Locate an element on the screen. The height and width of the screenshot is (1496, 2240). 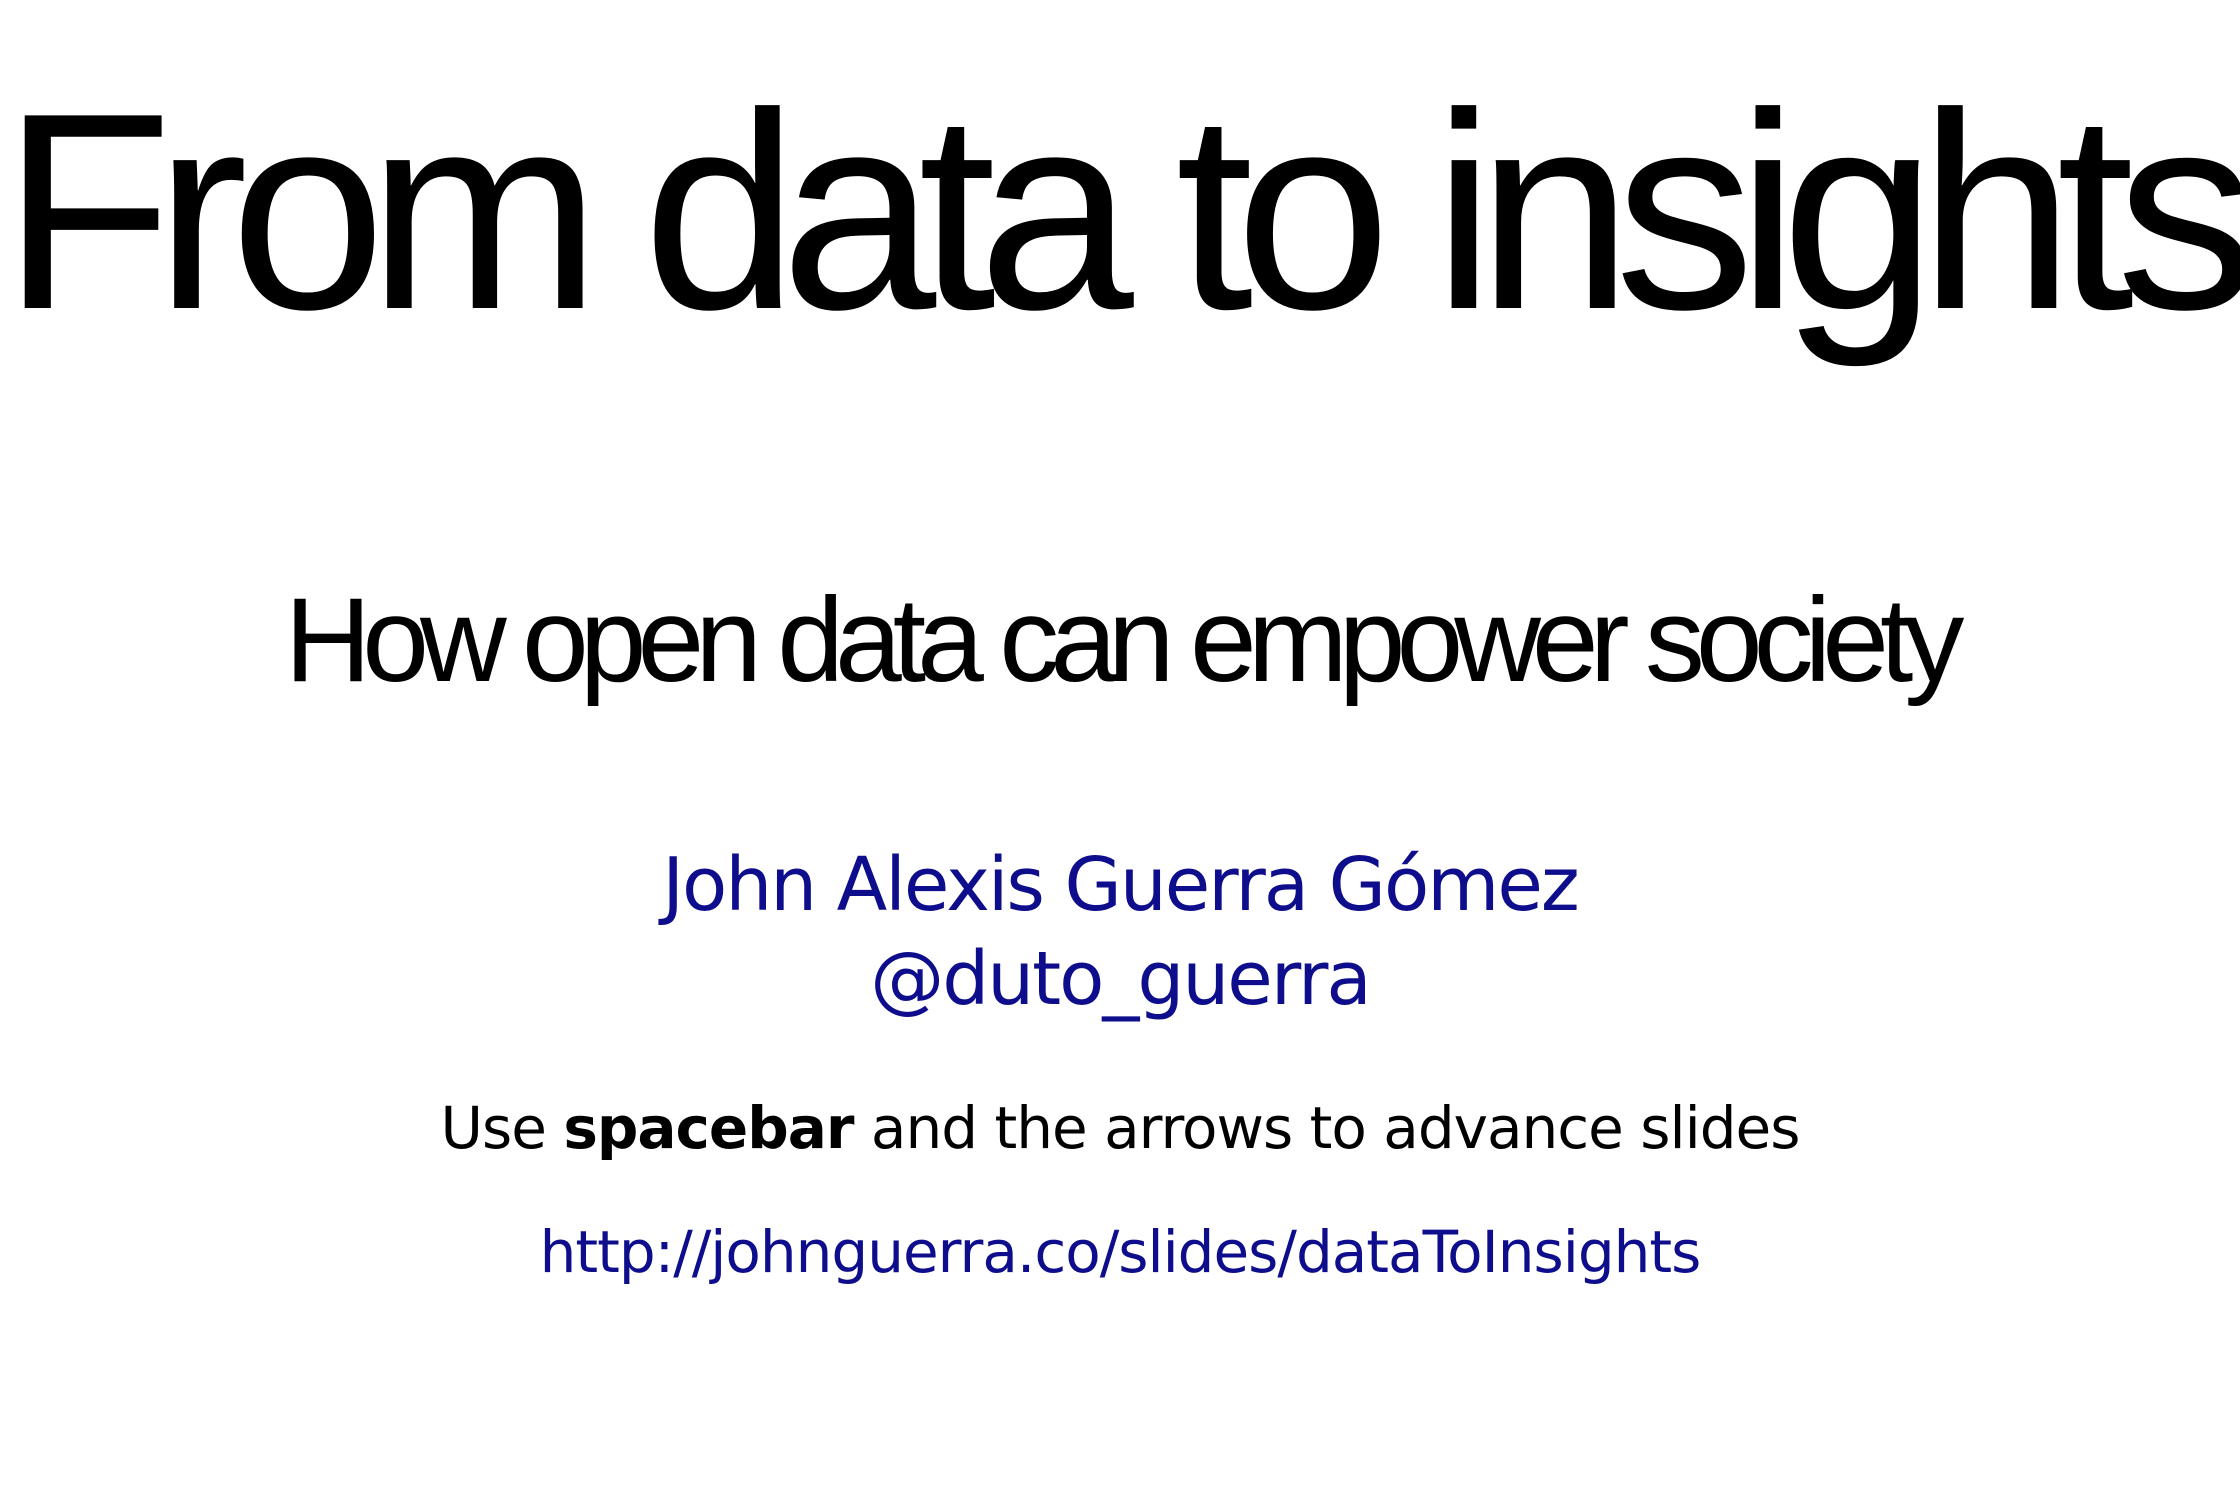
author-block: John Alexis Guerra Gómez @duto_guerra is located at coordinates (1120, 932).